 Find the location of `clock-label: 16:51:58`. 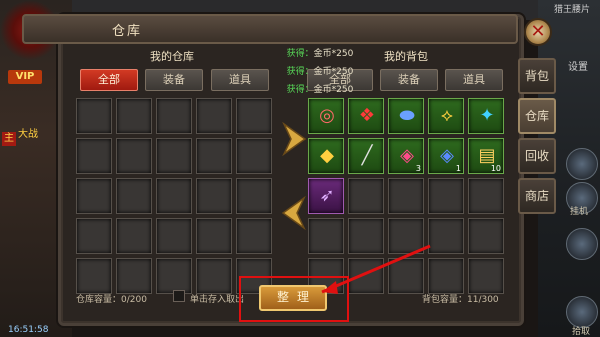

clock-label: 16:51:58 is located at coordinates (28, 330).